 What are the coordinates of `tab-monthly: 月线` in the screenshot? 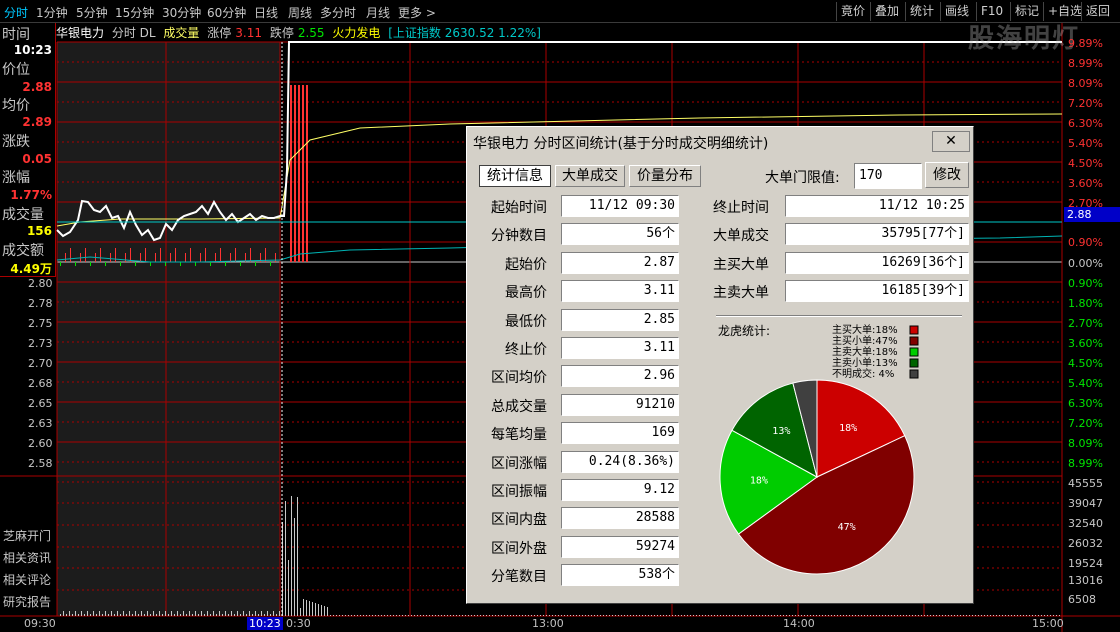 It's located at (378, 12).